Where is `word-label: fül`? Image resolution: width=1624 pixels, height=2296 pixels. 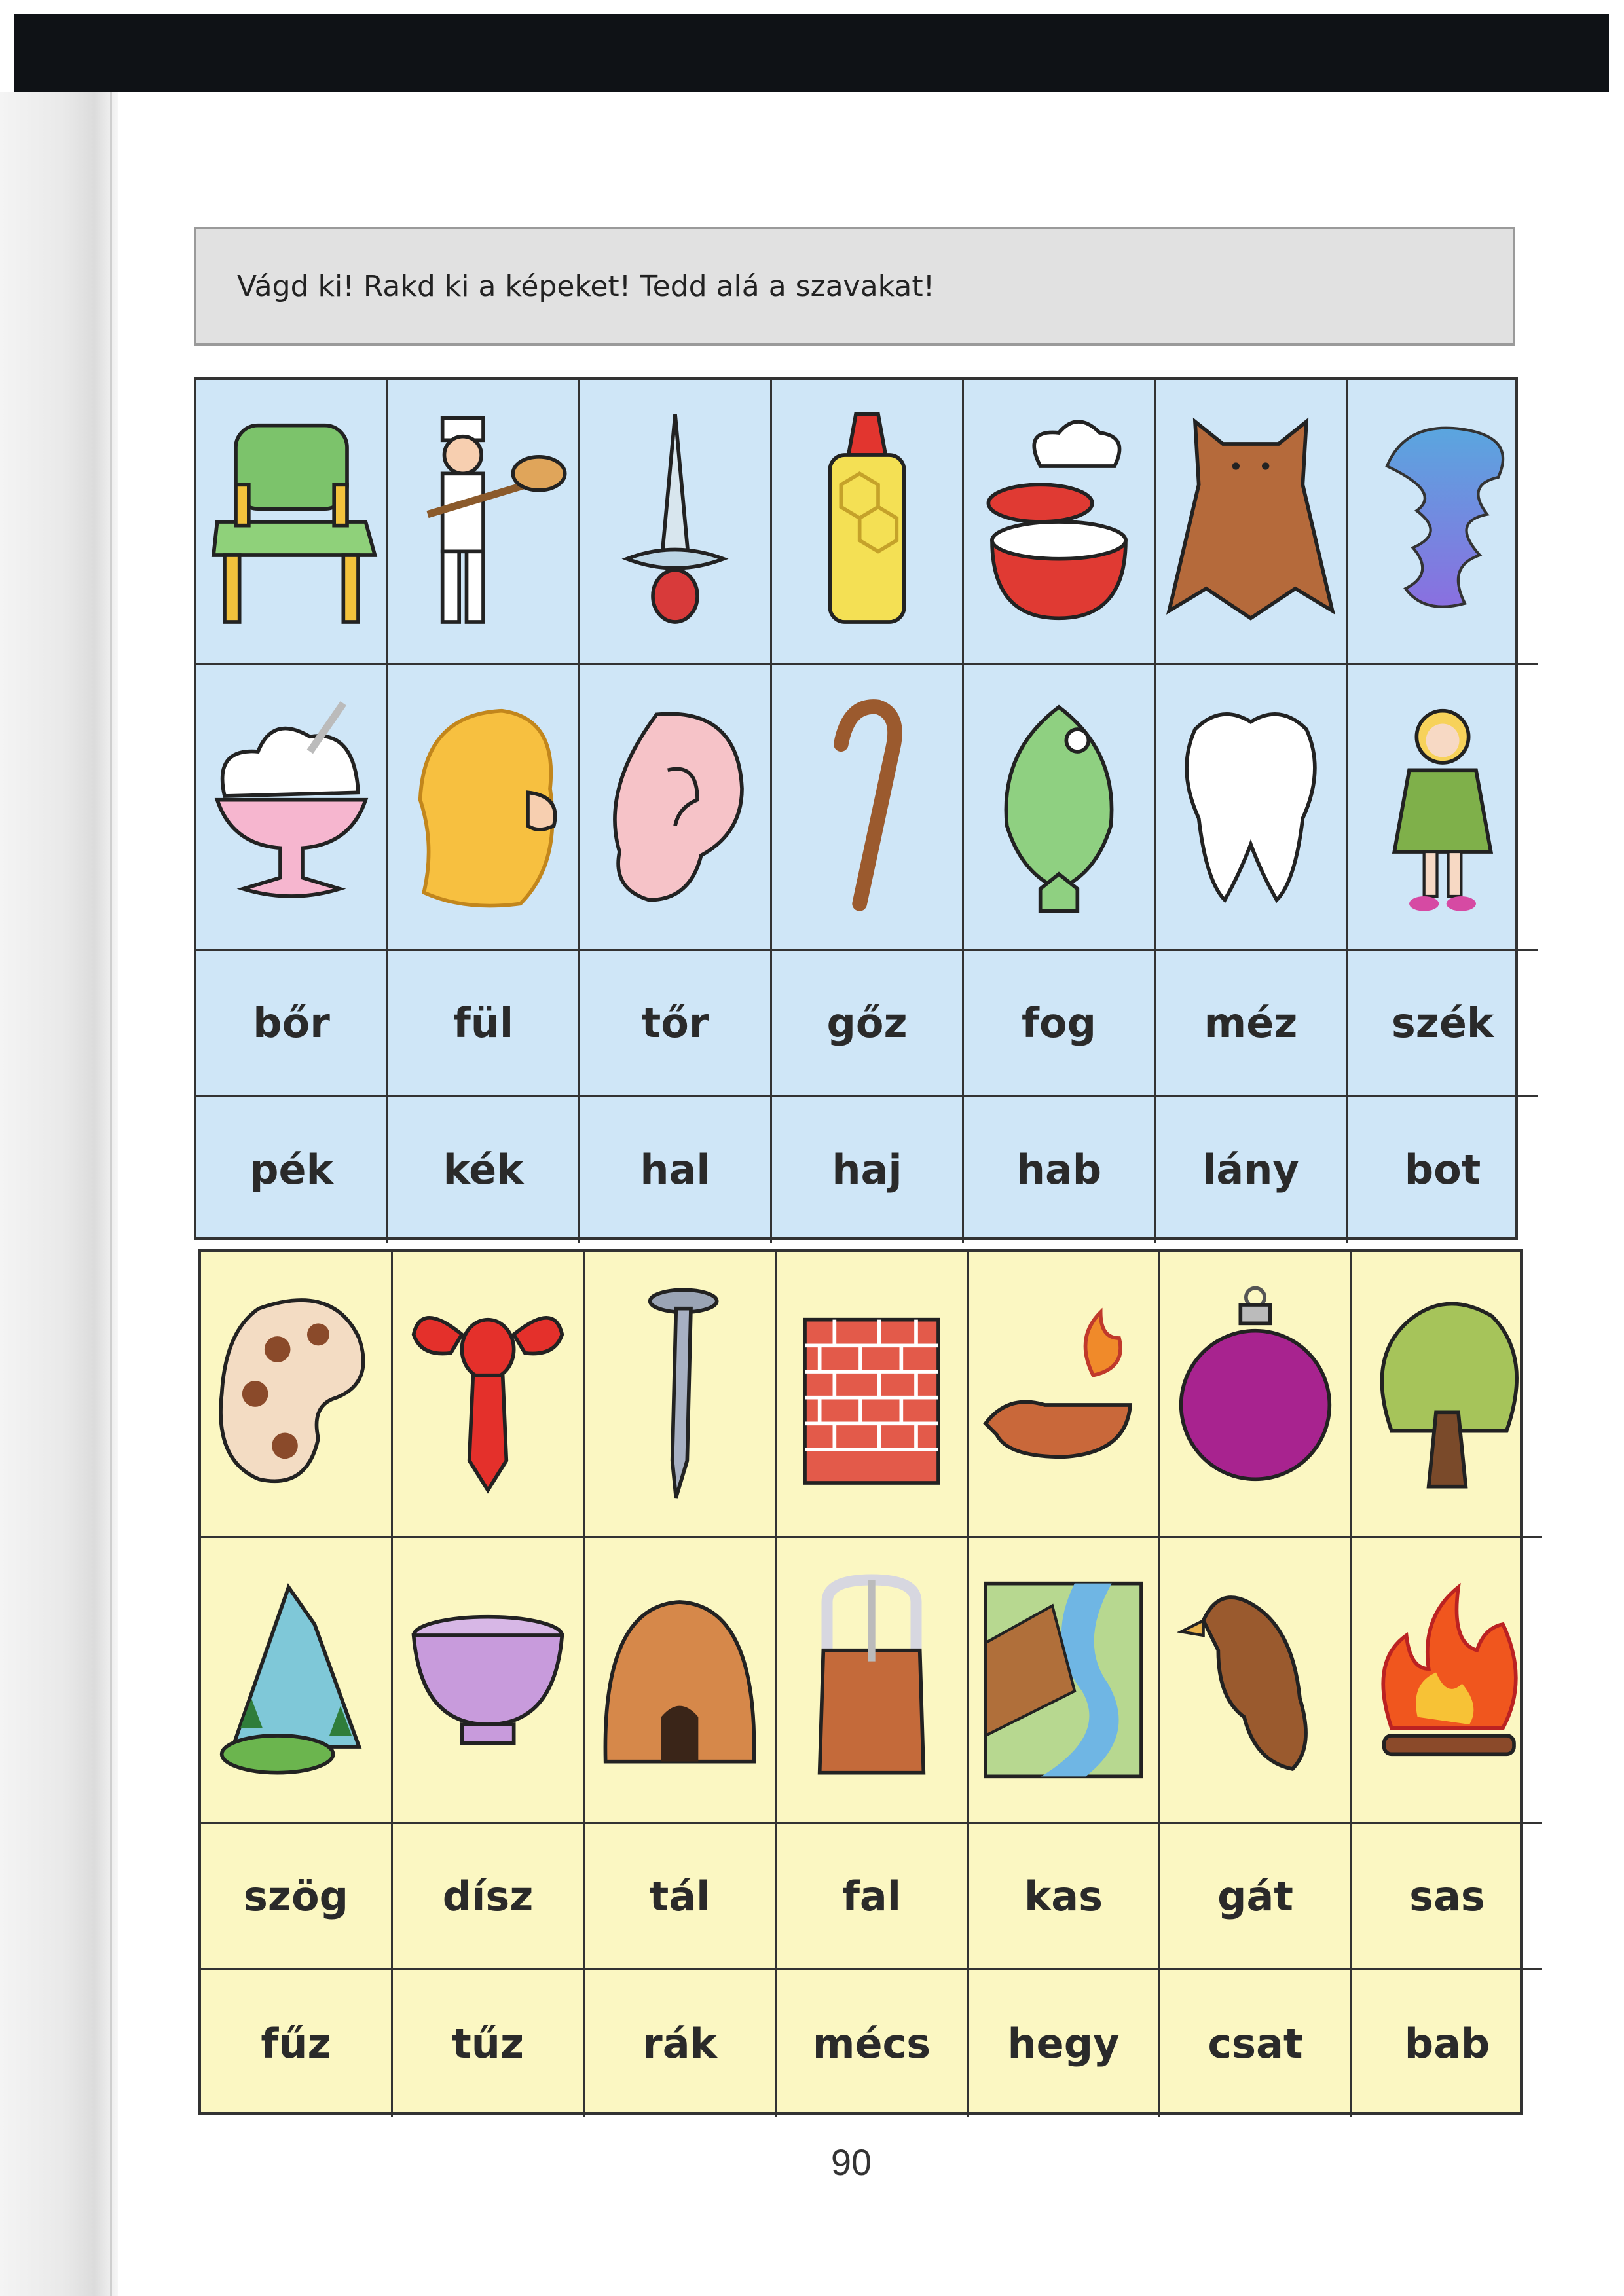 word-label: fül is located at coordinates (483, 1022).